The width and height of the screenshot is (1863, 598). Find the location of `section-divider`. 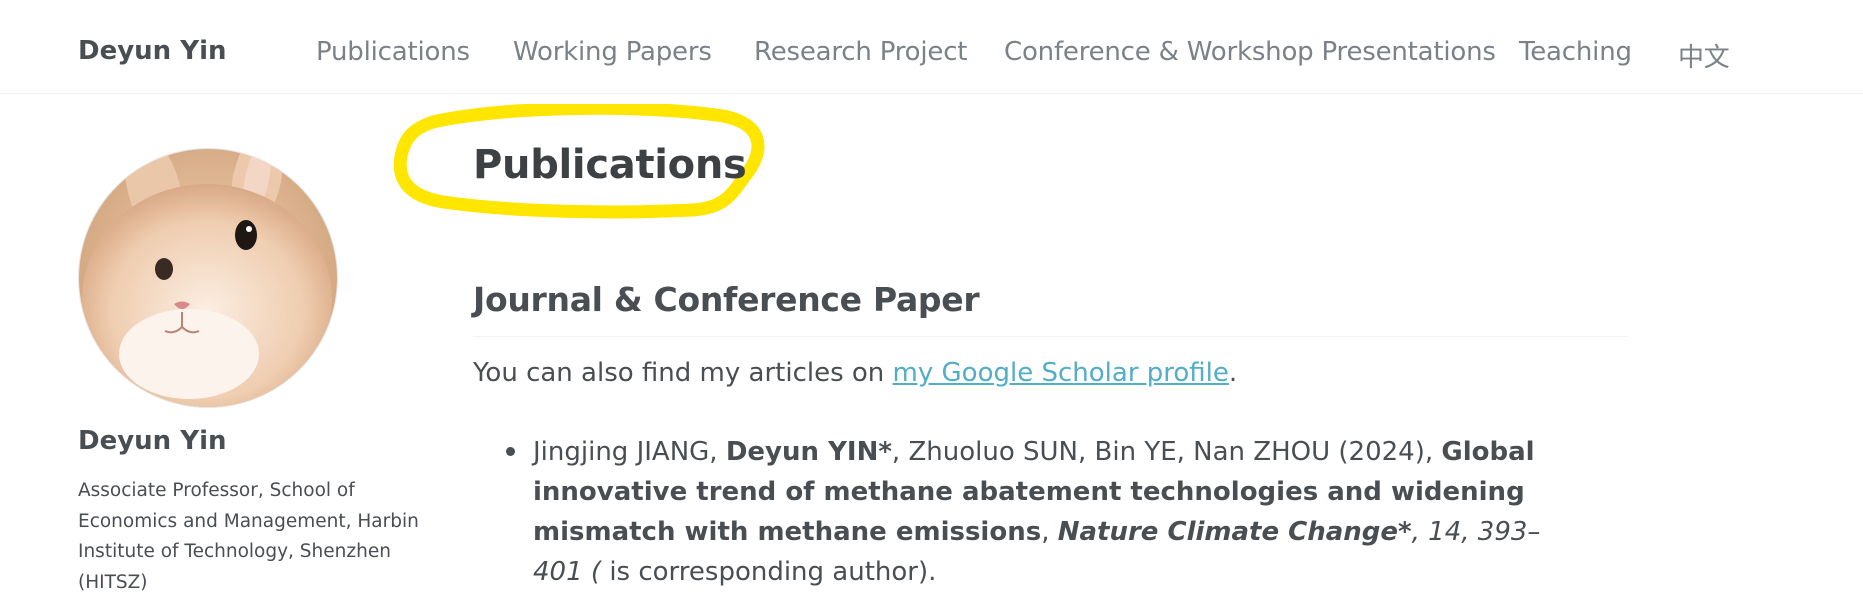

section-divider is located at coordinates (1050, 336).